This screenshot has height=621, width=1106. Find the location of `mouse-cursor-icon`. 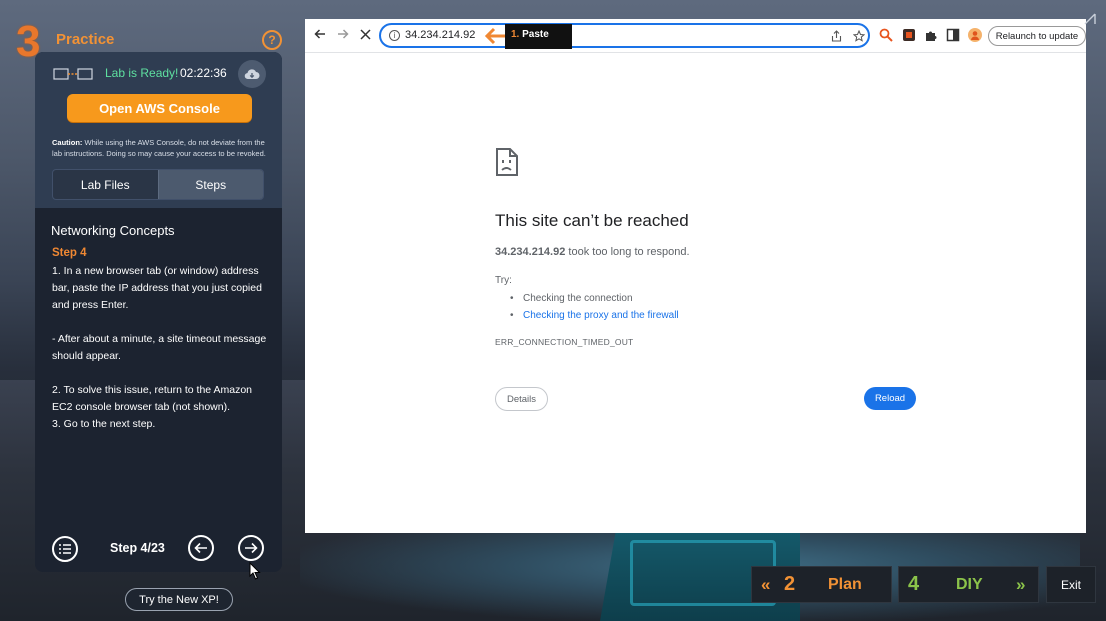

mouse-cursor-icon is located at coordinates (255, 571).